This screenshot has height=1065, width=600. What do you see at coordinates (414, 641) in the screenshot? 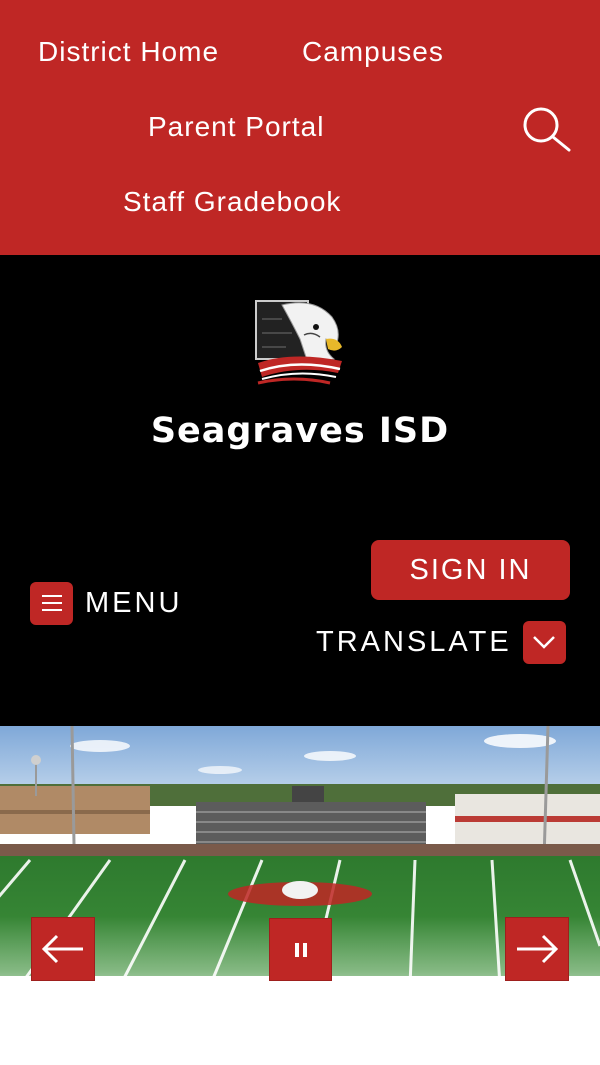
I see `translate-label: TRANSLATE` at bounding box center [414, 641].